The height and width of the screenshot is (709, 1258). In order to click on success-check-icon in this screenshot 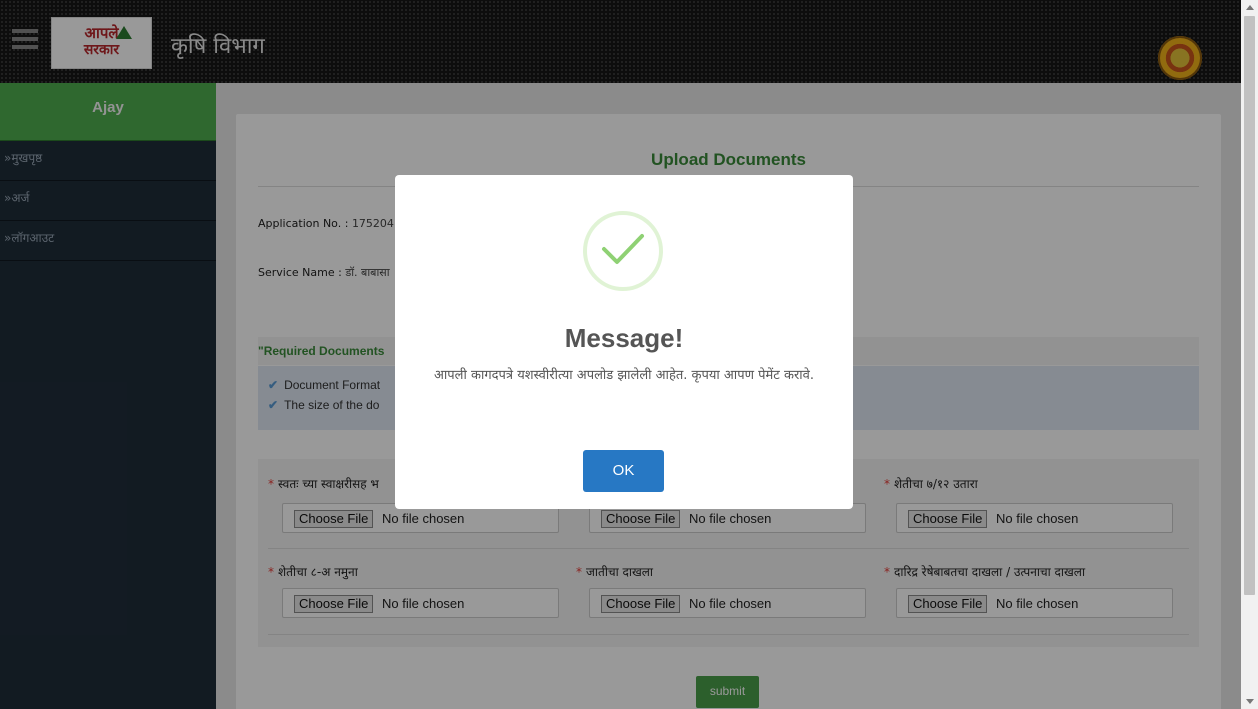, I will do `click(623, 251)`.